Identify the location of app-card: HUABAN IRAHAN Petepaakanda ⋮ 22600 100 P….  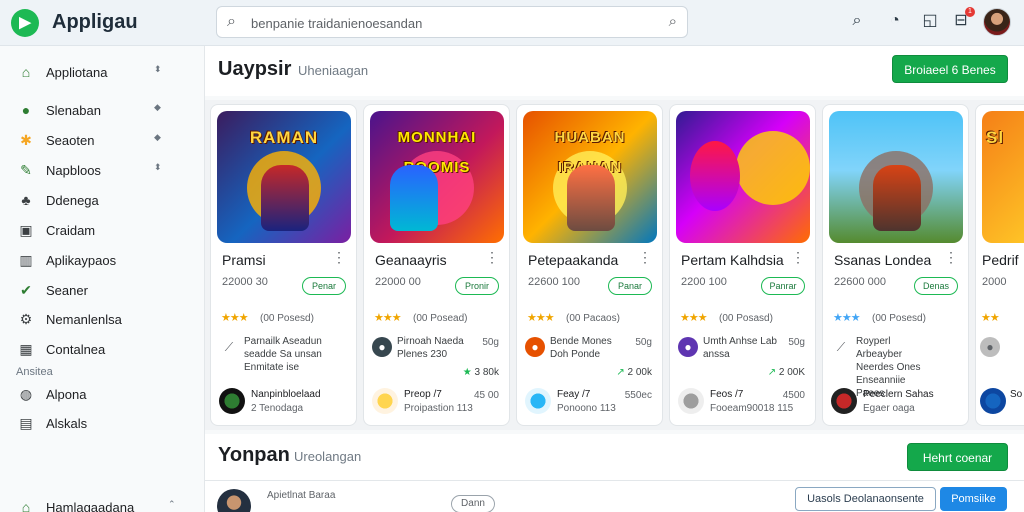
(589, 265).